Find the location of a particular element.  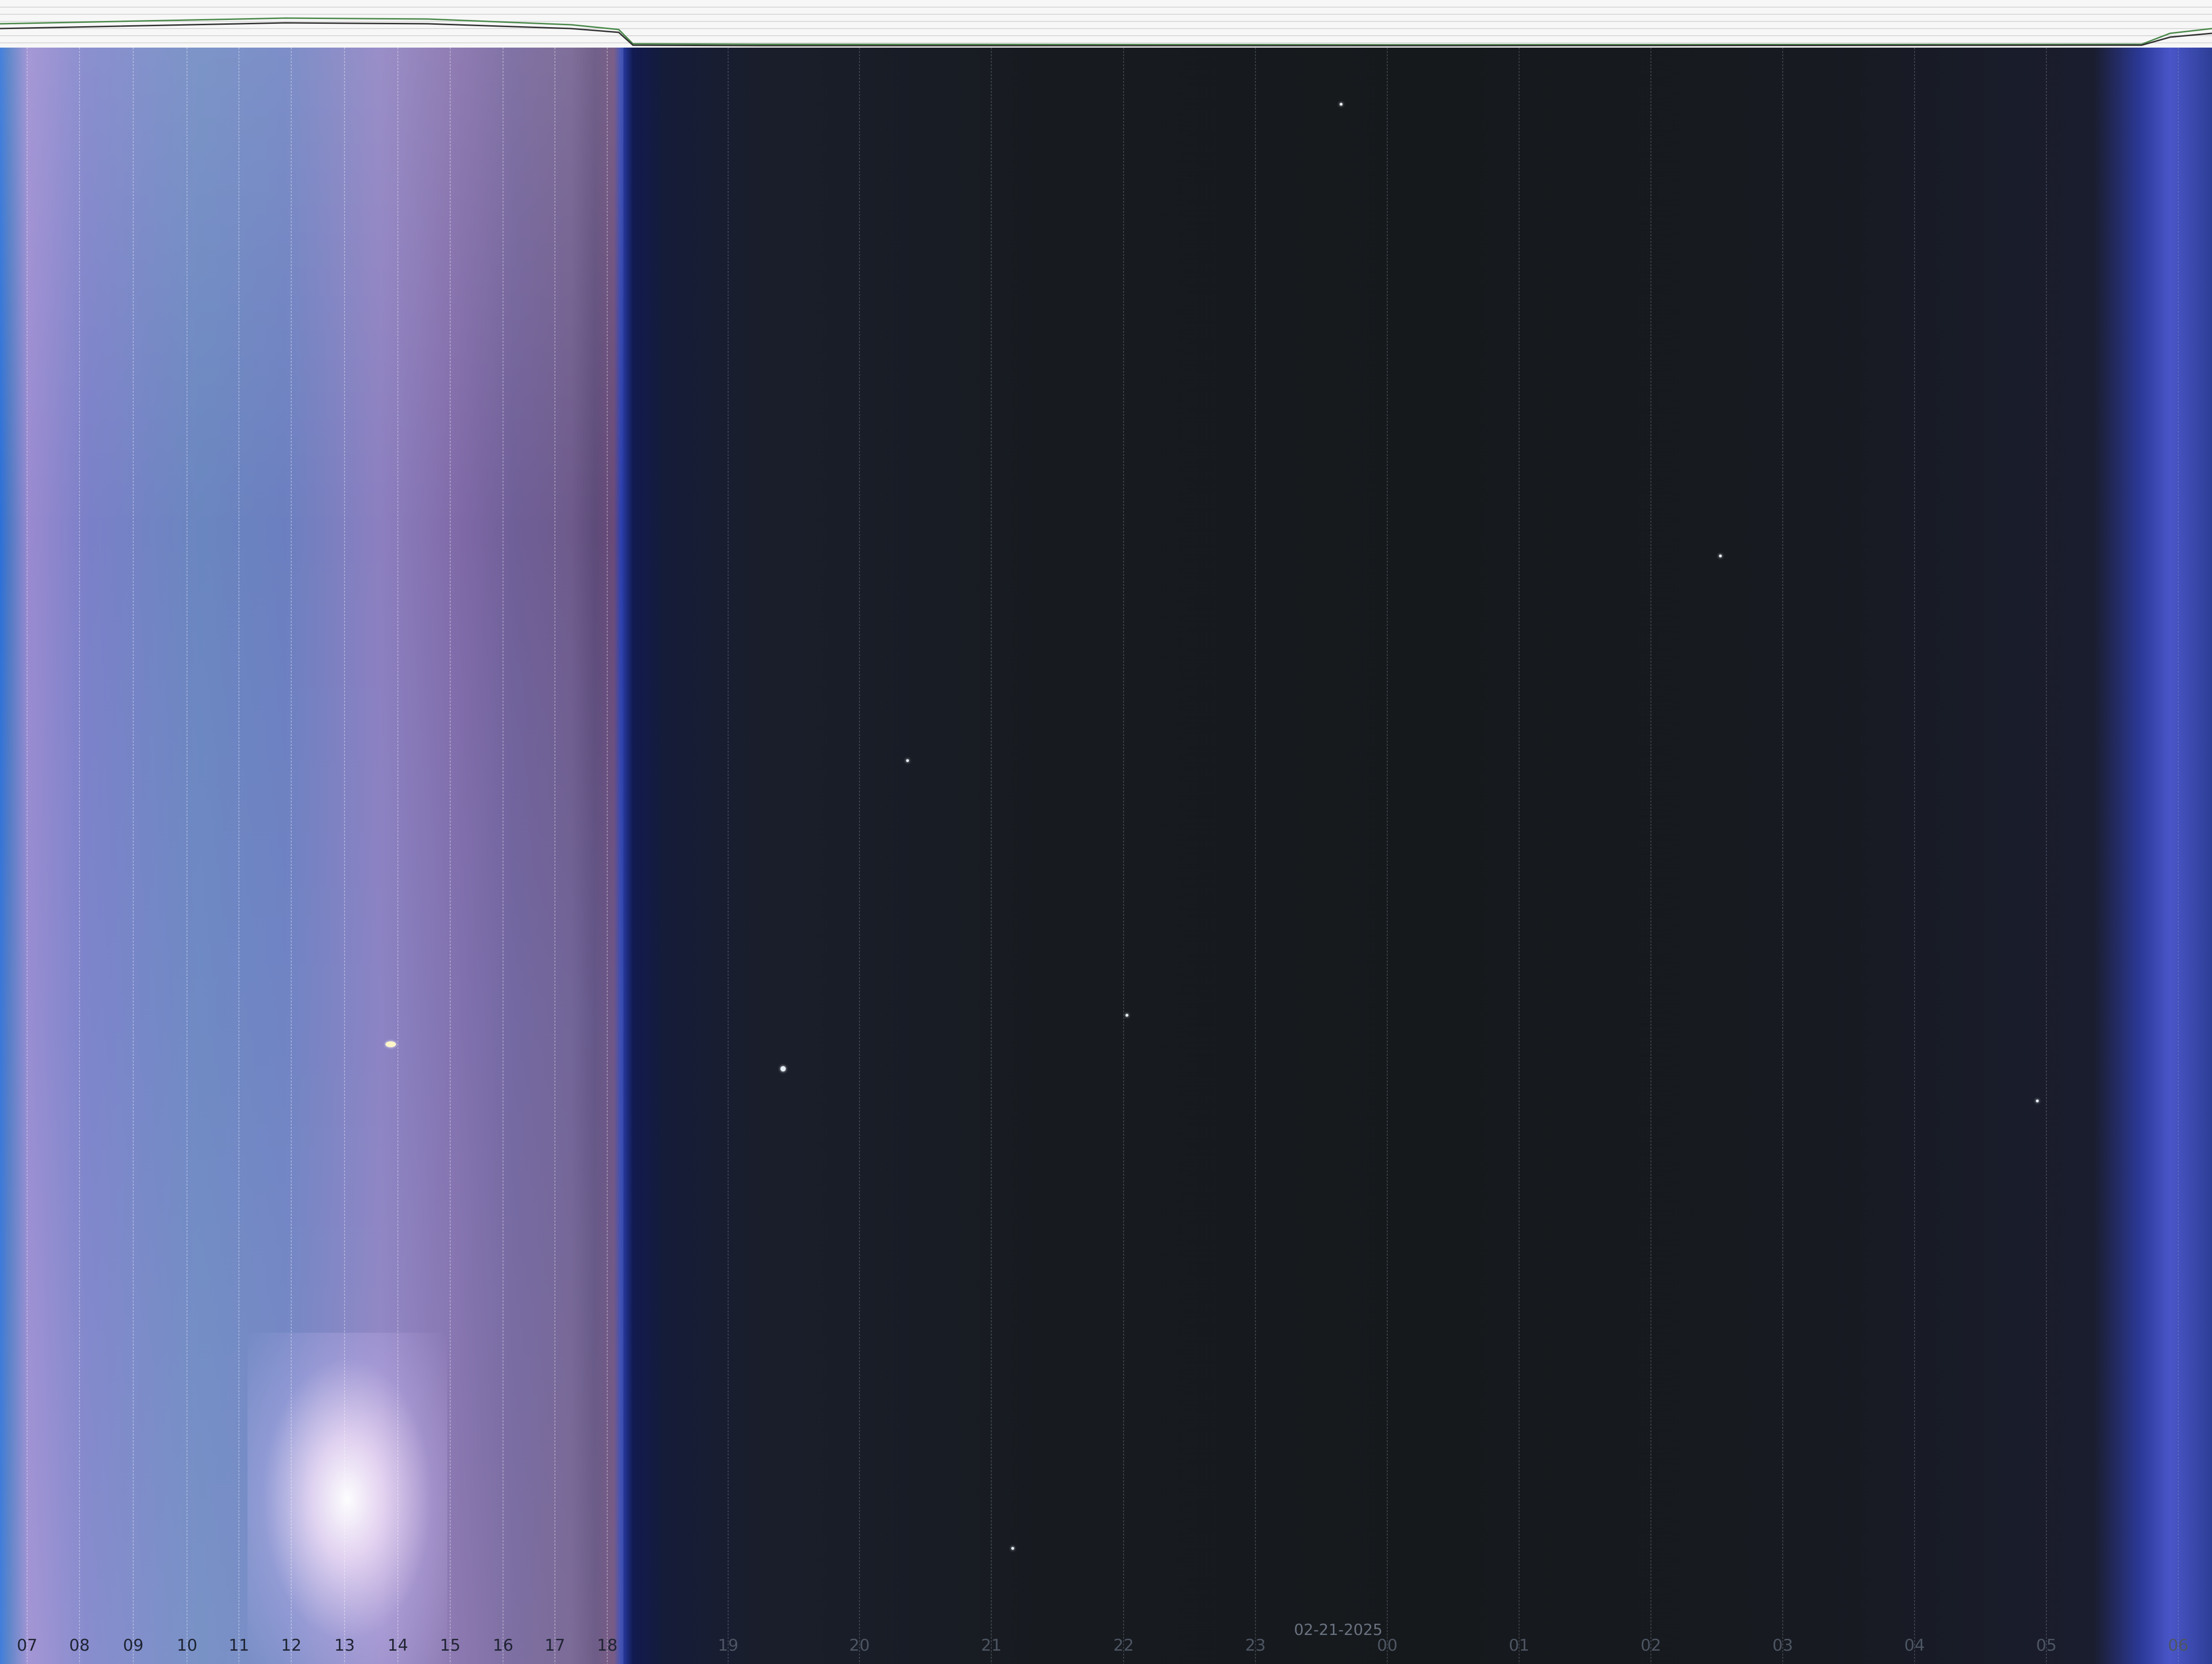

hour-label: 04 is located at coordinates (1914, 1645).